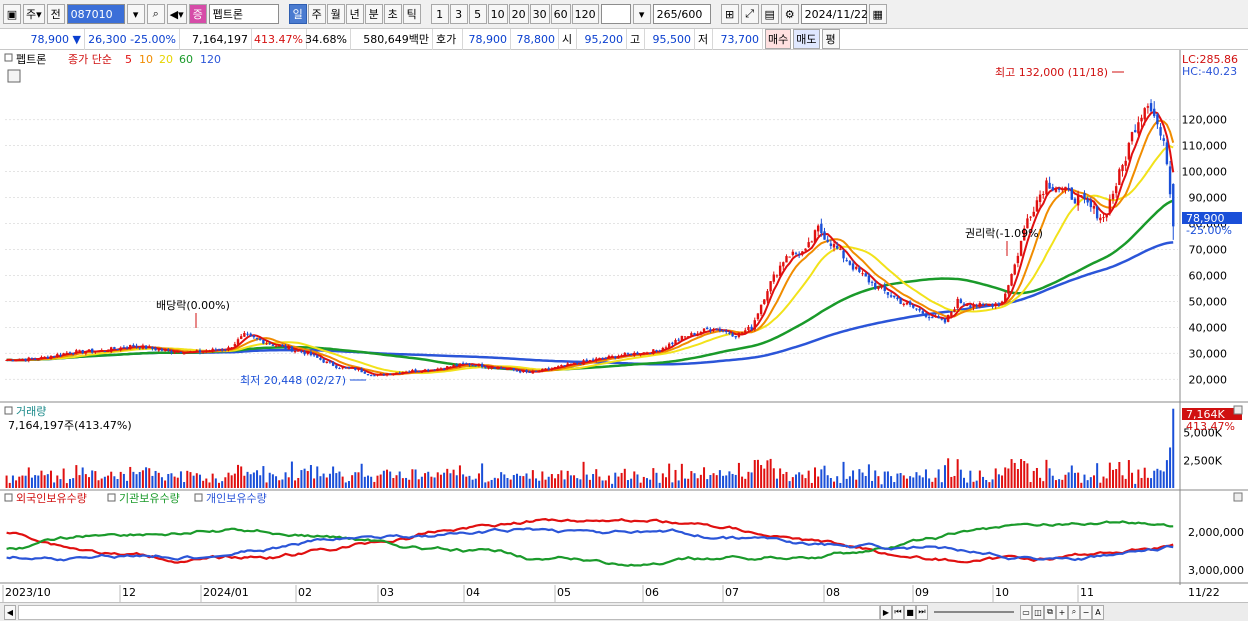  Describe the element at coordinates (922, 612) in the screenshot. I see `last-page-icon: ⏭` at that location.